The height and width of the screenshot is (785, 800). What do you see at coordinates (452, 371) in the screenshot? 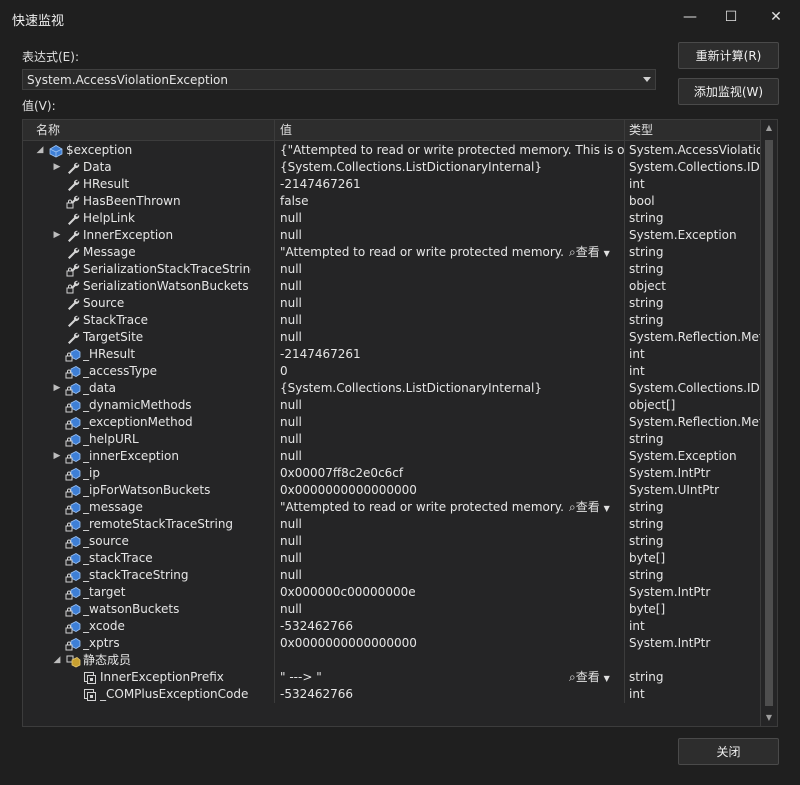
I see `cell-value: 0` at bounding box center [452, 371].